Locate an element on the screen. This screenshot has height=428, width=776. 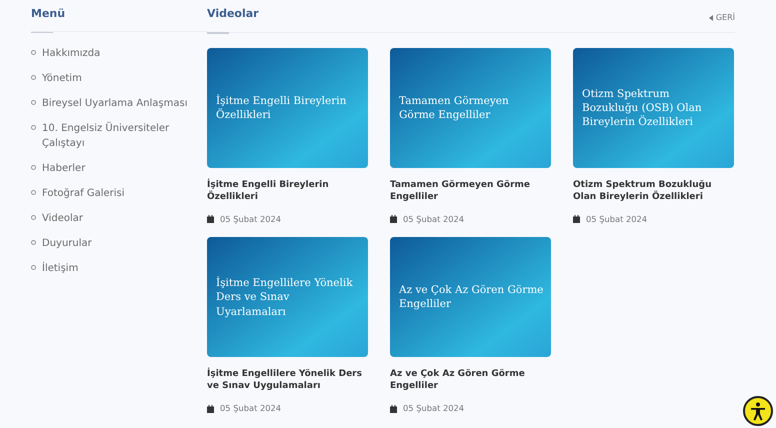
video-thumbnail: Otizm Spektrum Bozukluğu (OSB) Olan Bireylerin Özellikleri is located at coordinates (653, 108).